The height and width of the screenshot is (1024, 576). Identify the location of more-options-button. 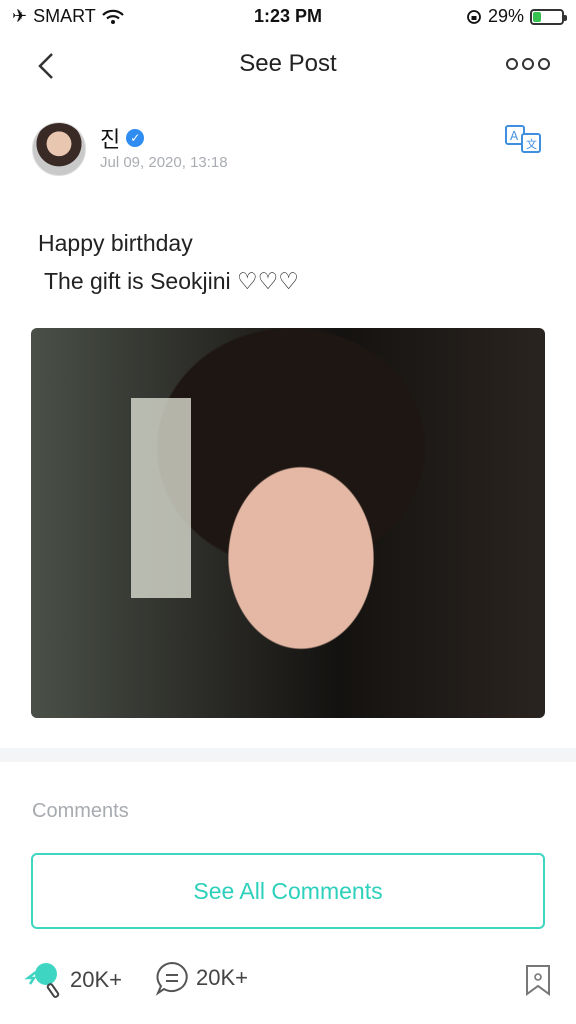
(528, 64).